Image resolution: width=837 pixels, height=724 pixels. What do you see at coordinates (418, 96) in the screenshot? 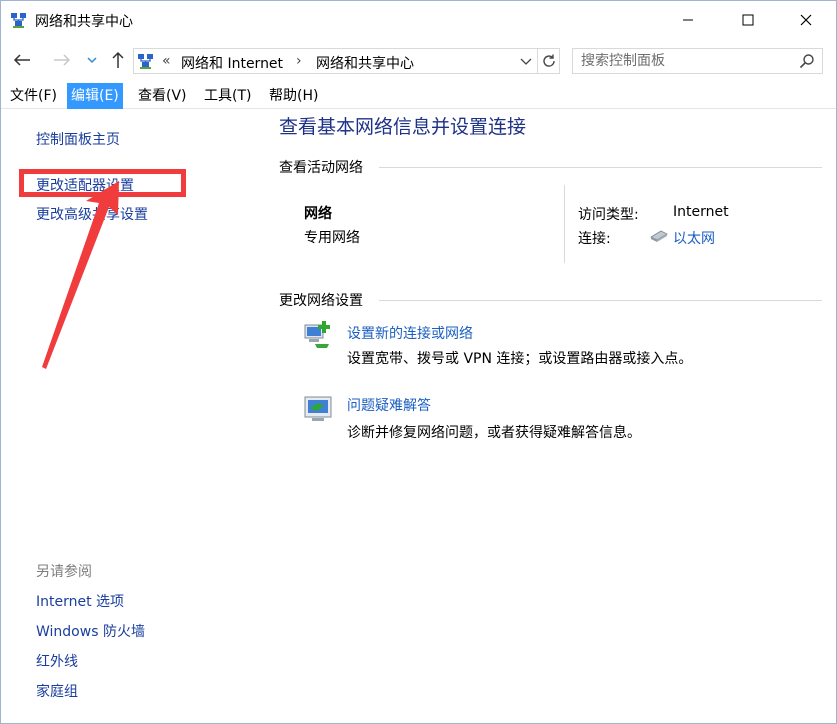
I see `menu-bar: 文件(F) 编辑(E) 查看(V) 工具(T) 帮助(H)` at bounding box center [418, 96].